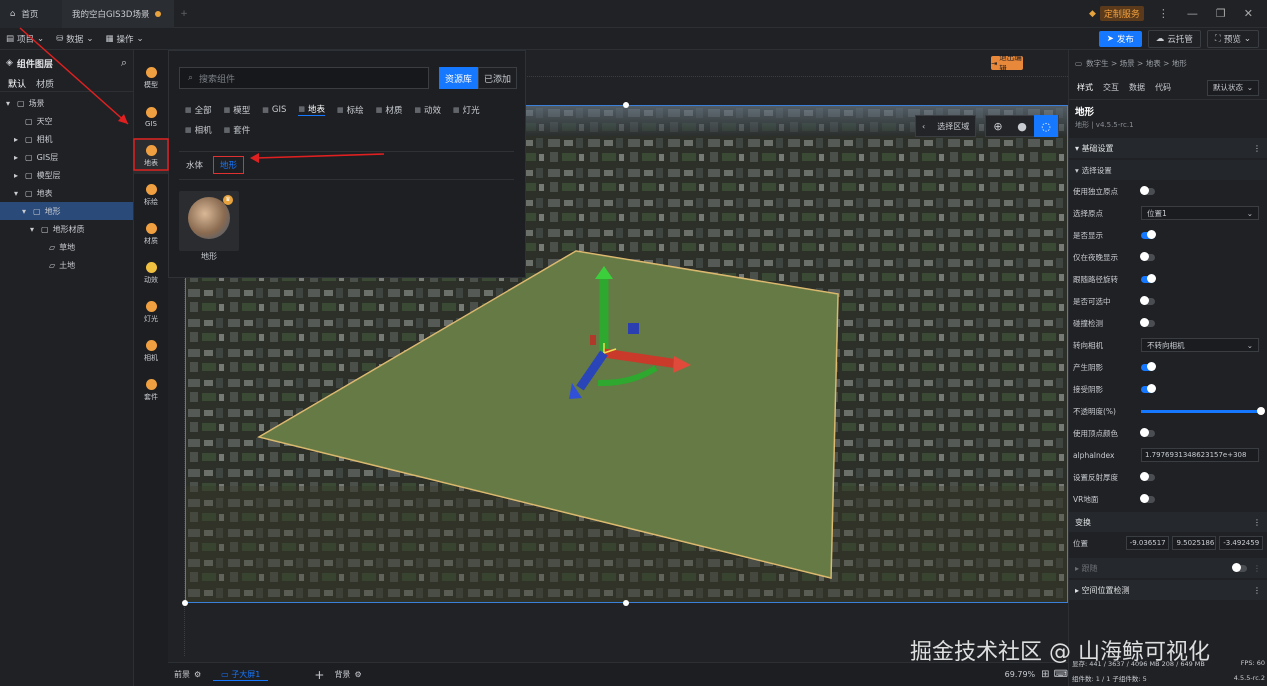  I want to click on category-tab: ▦ 相机, so click(198, 130).